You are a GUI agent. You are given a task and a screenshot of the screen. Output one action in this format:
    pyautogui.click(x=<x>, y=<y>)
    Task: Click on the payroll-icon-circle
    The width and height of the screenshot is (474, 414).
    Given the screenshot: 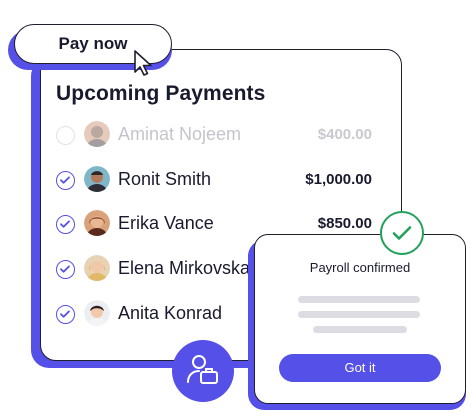 What is the action you would take?
    pyautogui.click(x=203, y=371)
    